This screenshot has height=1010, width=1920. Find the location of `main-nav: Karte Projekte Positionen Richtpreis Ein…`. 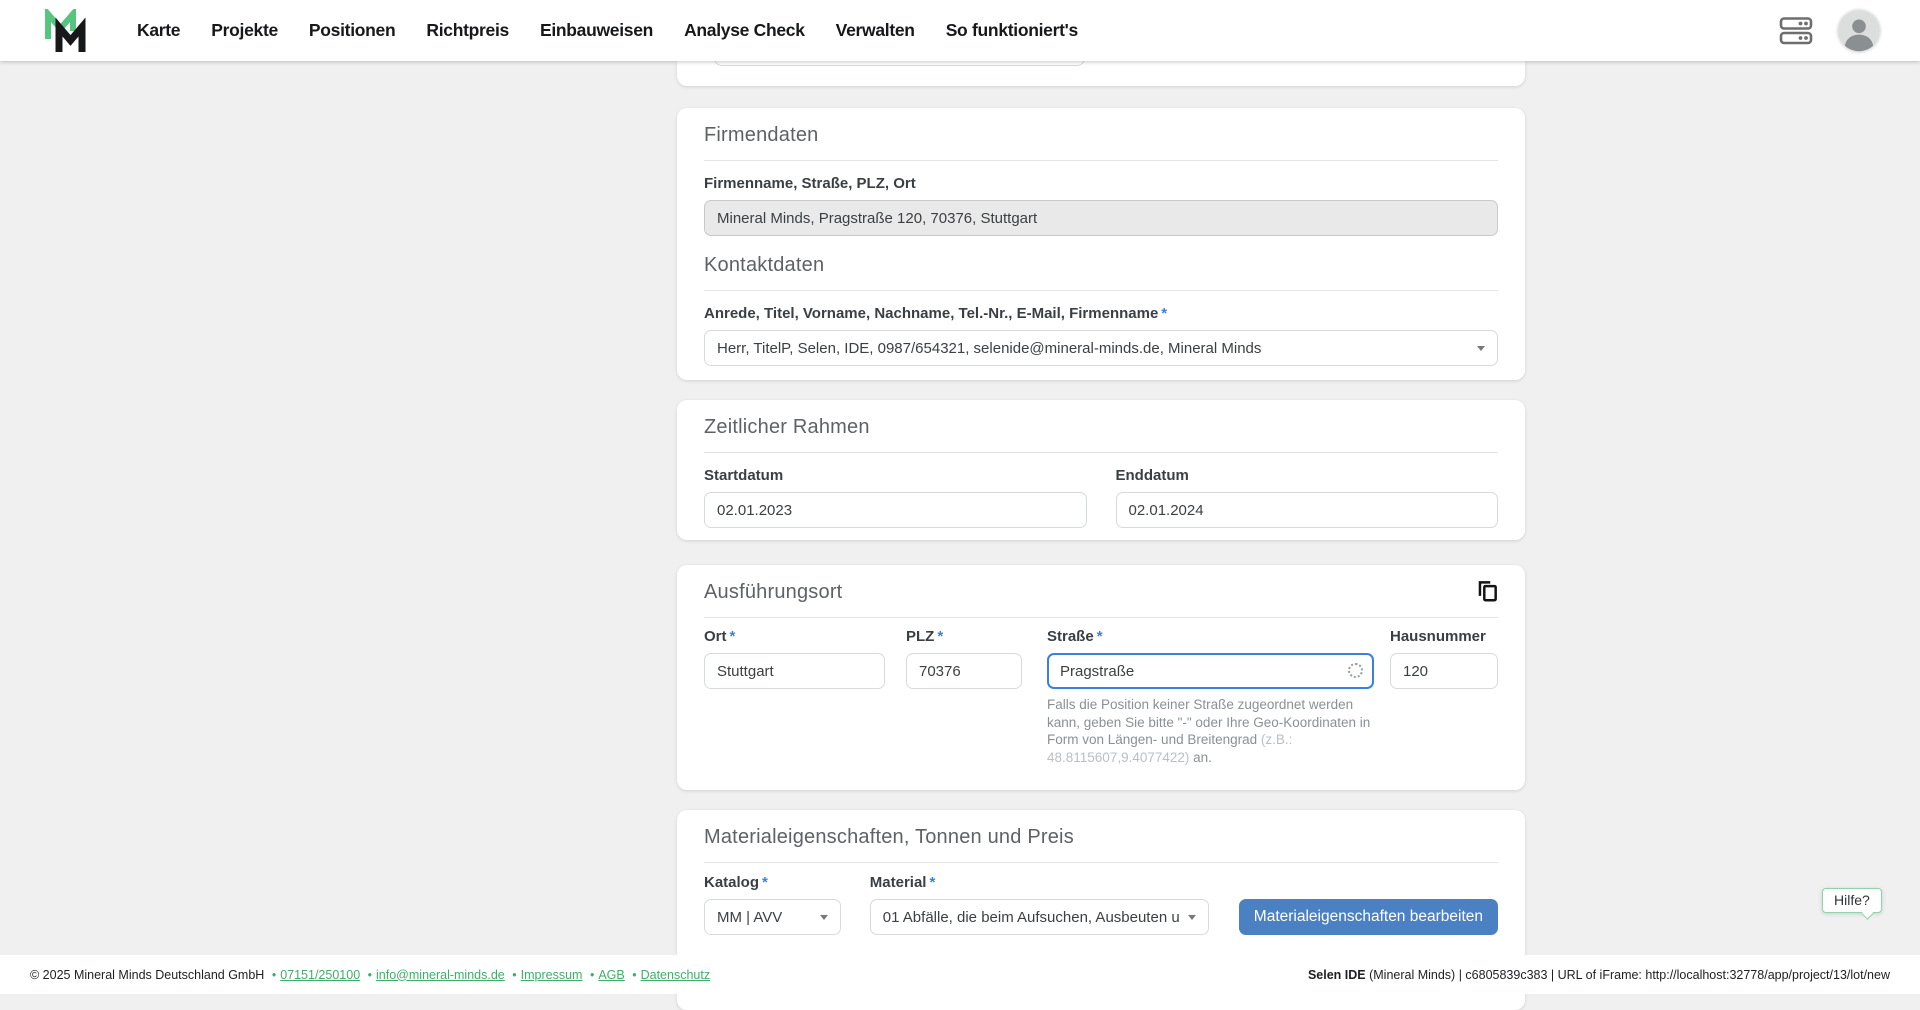

main-nav: Karte Projekte Positionen Richtpreis Ein… is located at coordinates (607, 30).